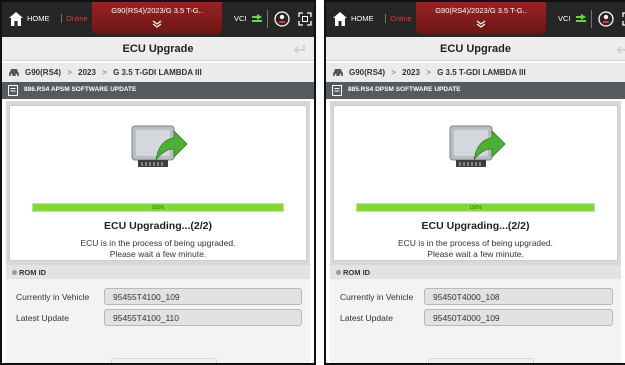  Describe the element at coordinates (80, 89) in the screenshot. I see `software-update-label: 886.RS4 APSM SOFTWARE UPDATE` at that location.